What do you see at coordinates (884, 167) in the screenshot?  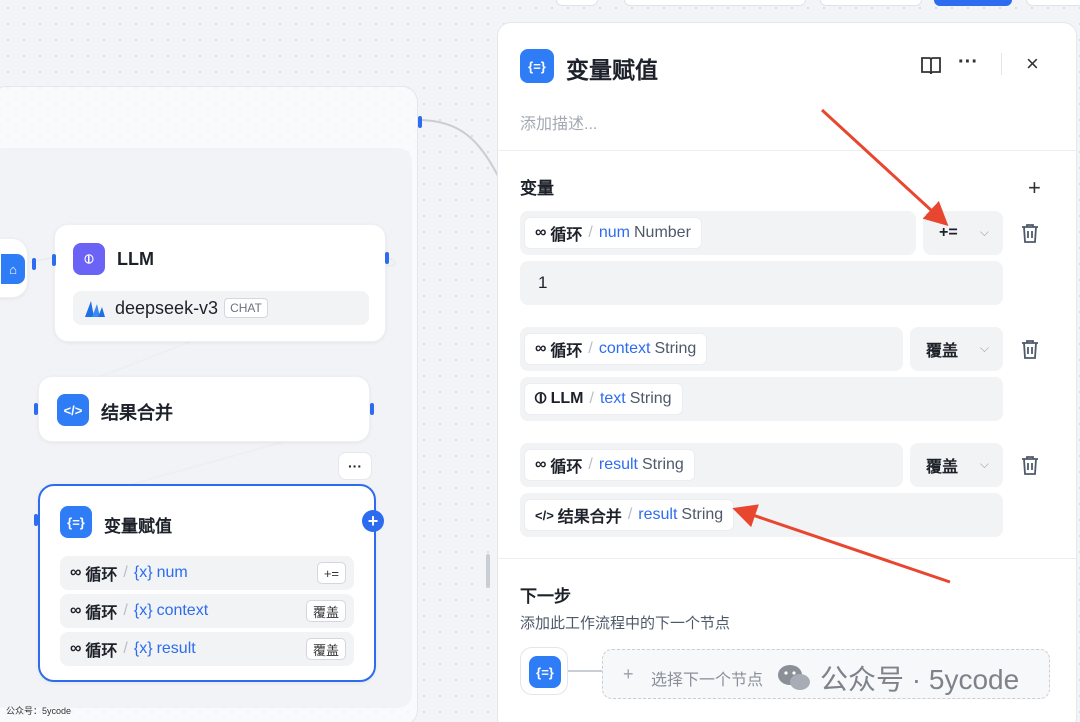 I see `arrow-to-operator` at bounding box center [884, 167].